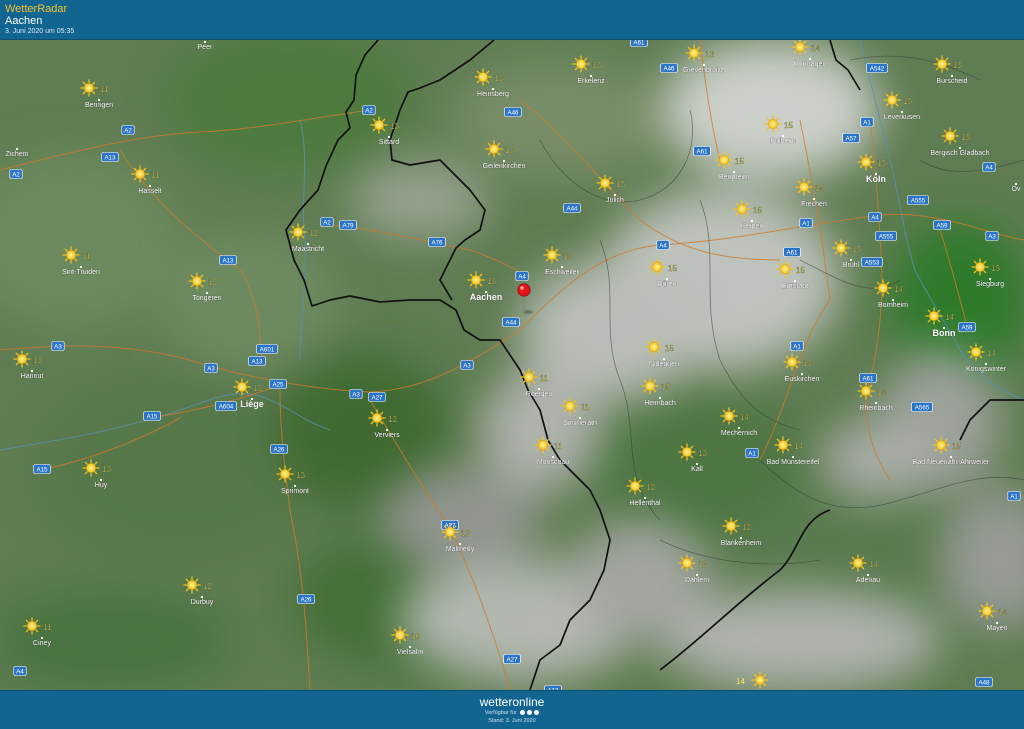 The height and width of the screenshot is (729, 1024). What do you see at coordinates (387, 435) in the screenshot?
I see `place-name: Verviers` at bounding box center [387, 435].